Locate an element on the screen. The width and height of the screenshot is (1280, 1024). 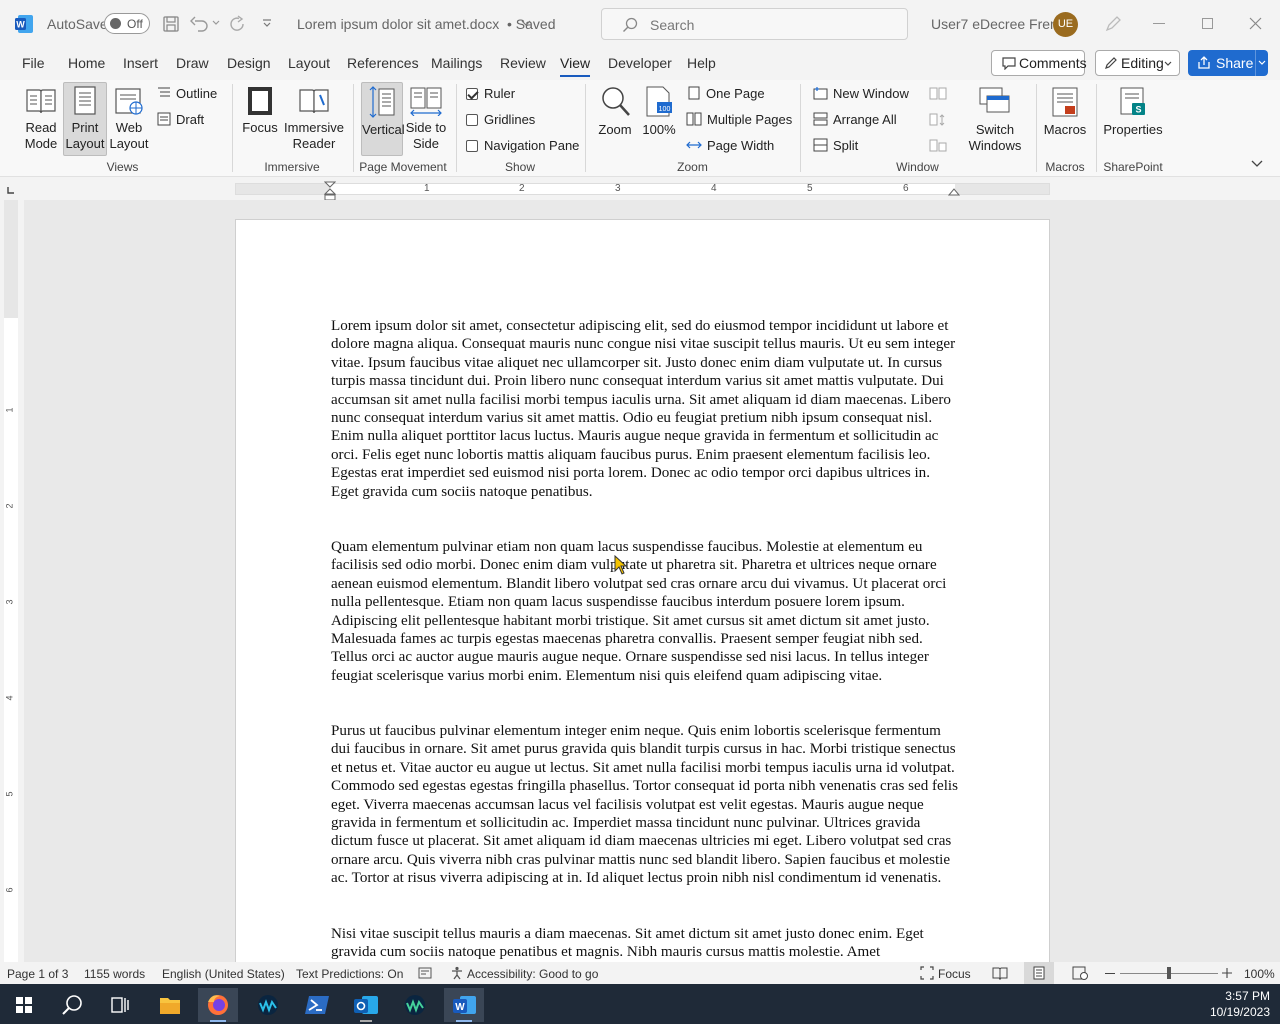
webex-meetings-icon is located at coordinates (415, 1005).